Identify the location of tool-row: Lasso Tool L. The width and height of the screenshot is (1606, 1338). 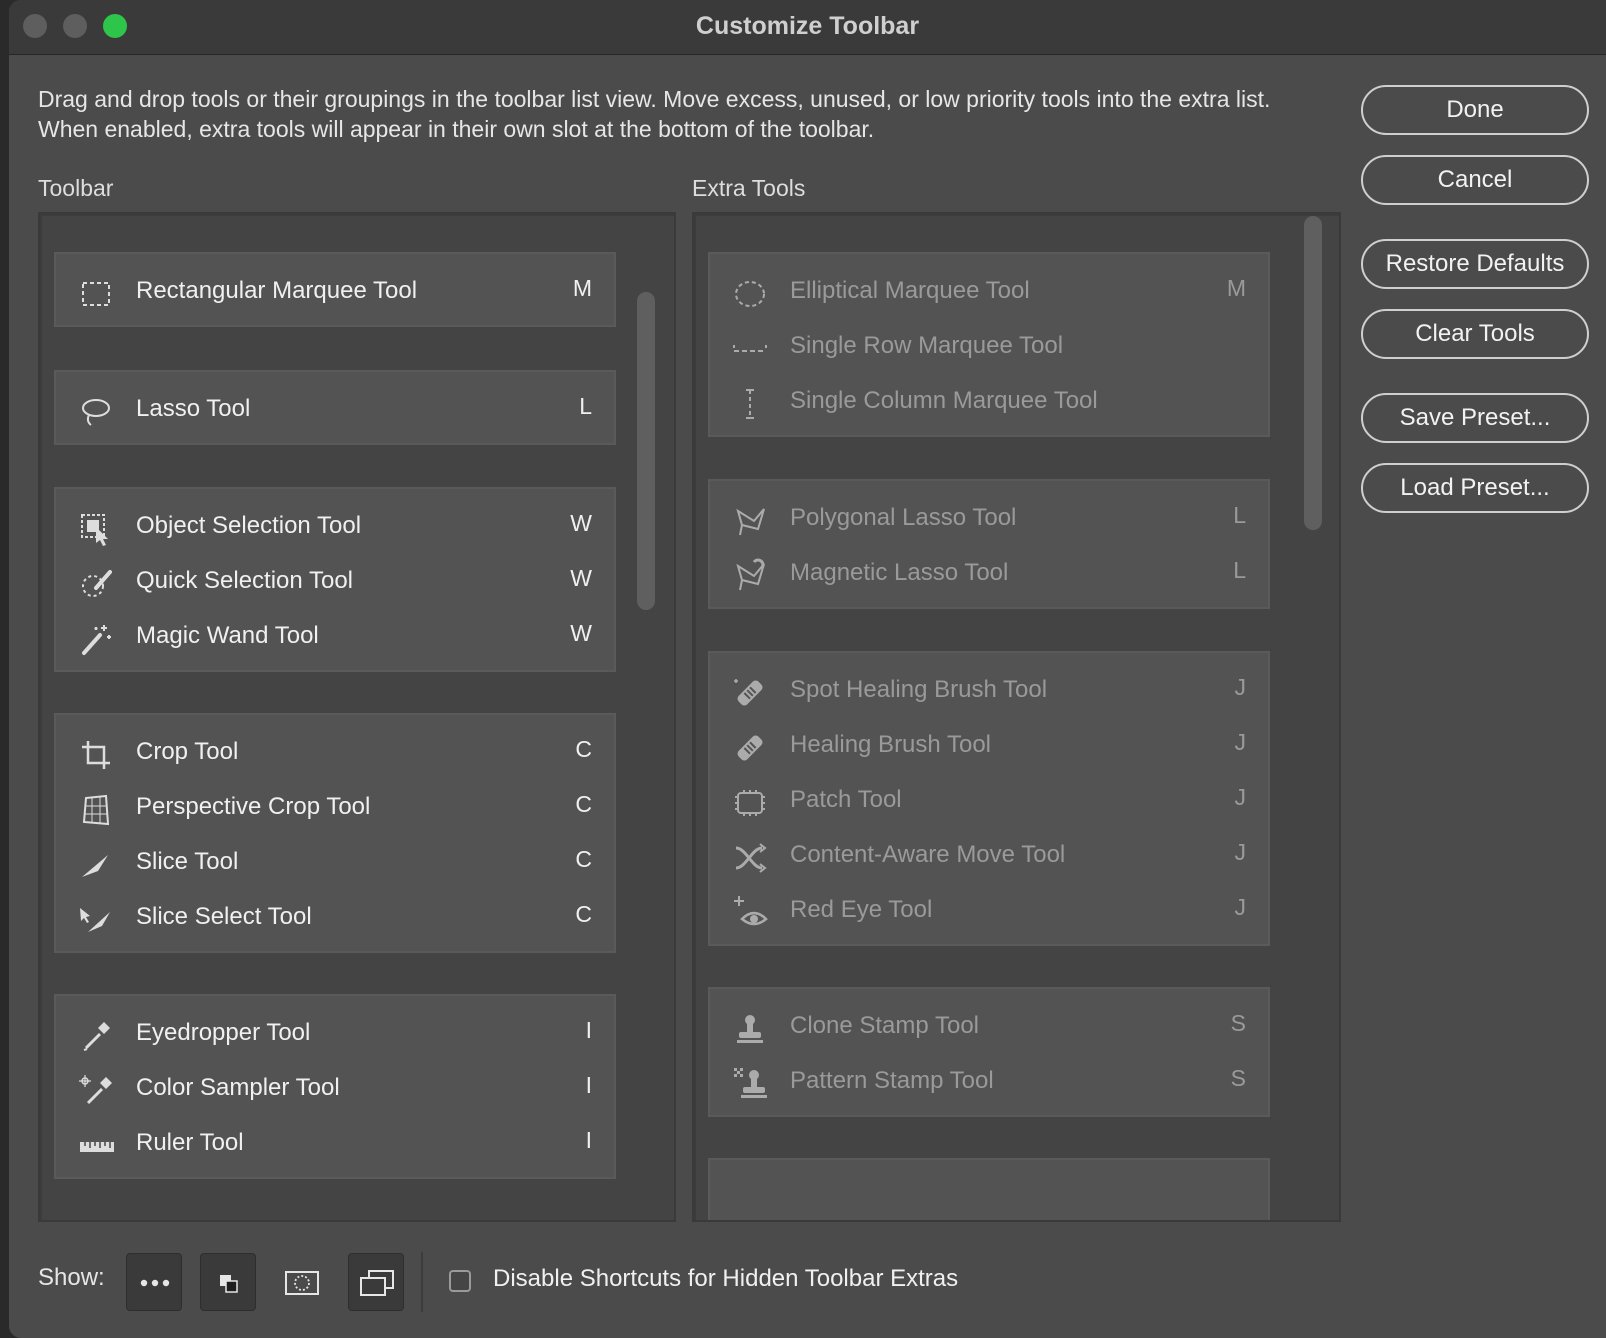
(335, 410).